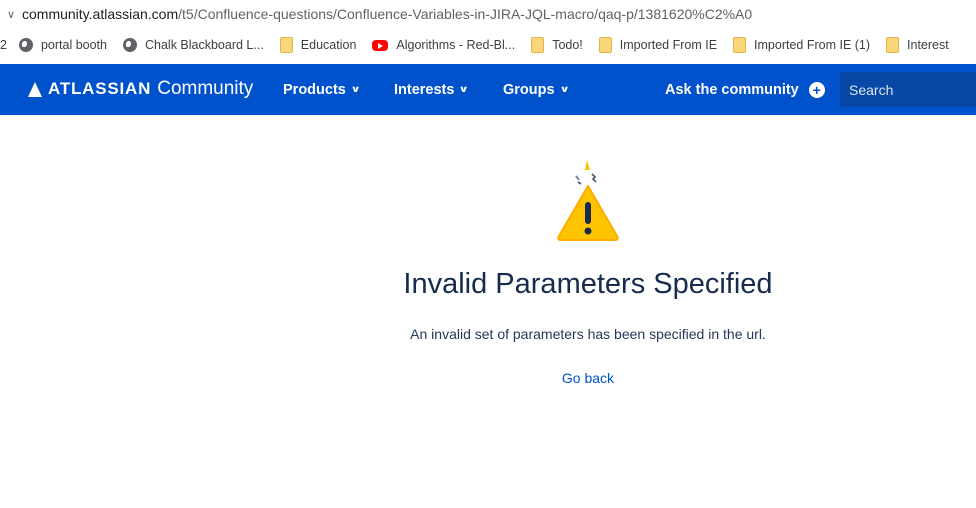 The height and width of the screenshot is (508, 976). What do you see at coordinates (928, 45) in the screenshot?
I see `bookmark-label: Interest` at bounding box center [928, 45].